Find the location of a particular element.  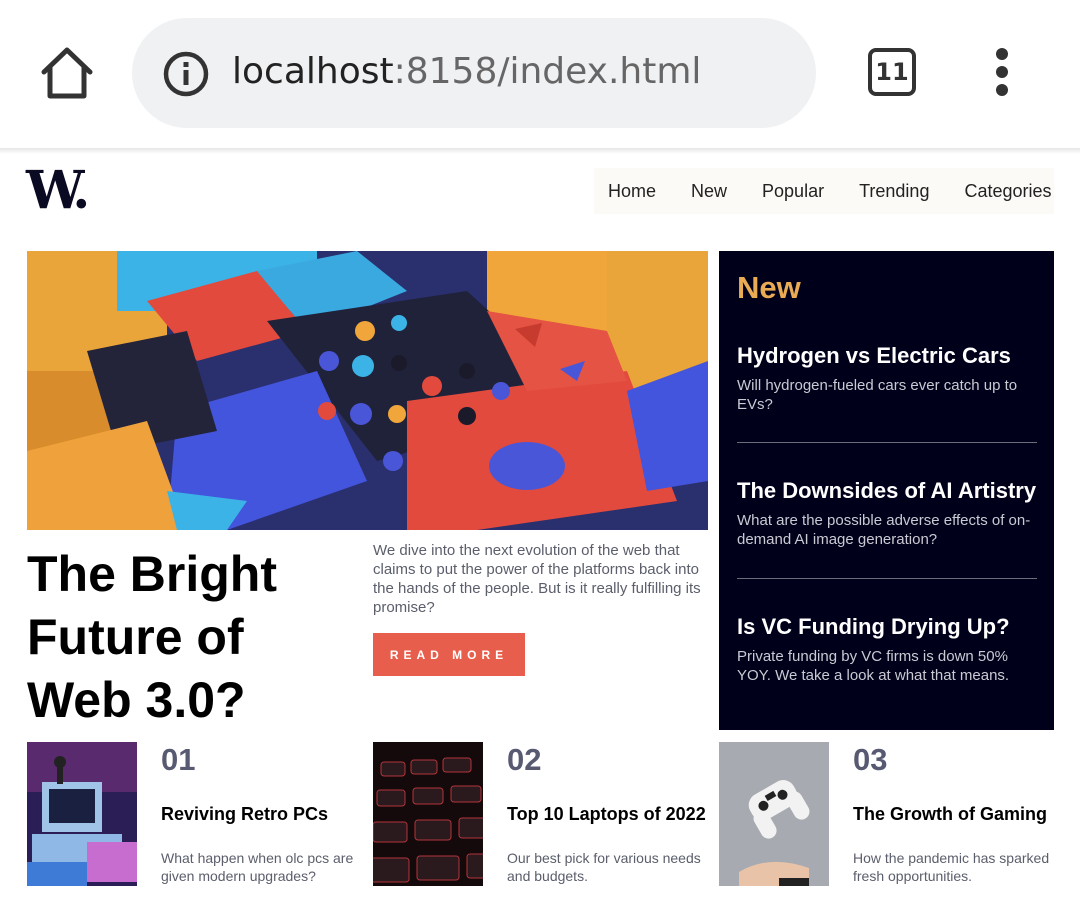

nav-popular: Popular is located at coordinates (793, 191).